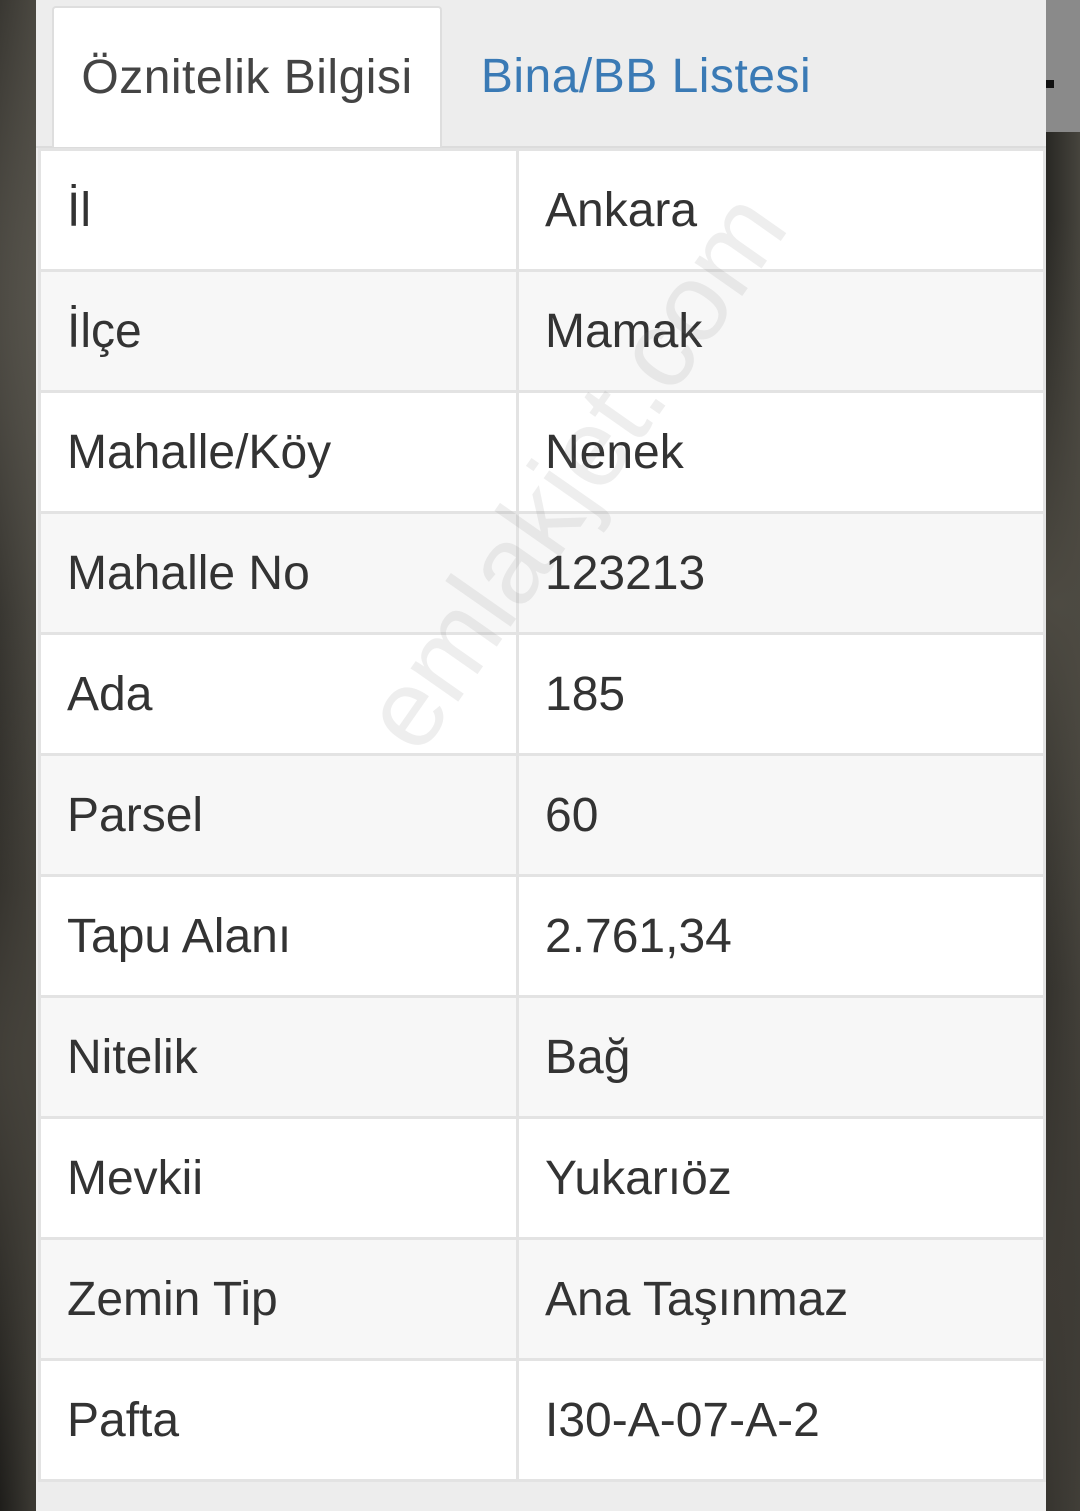 This screenshot has height=1511, width=1080. Describe the element at coordinates (278, 1178) in the screenshot. I see `row-label: Mevkii` at that location.